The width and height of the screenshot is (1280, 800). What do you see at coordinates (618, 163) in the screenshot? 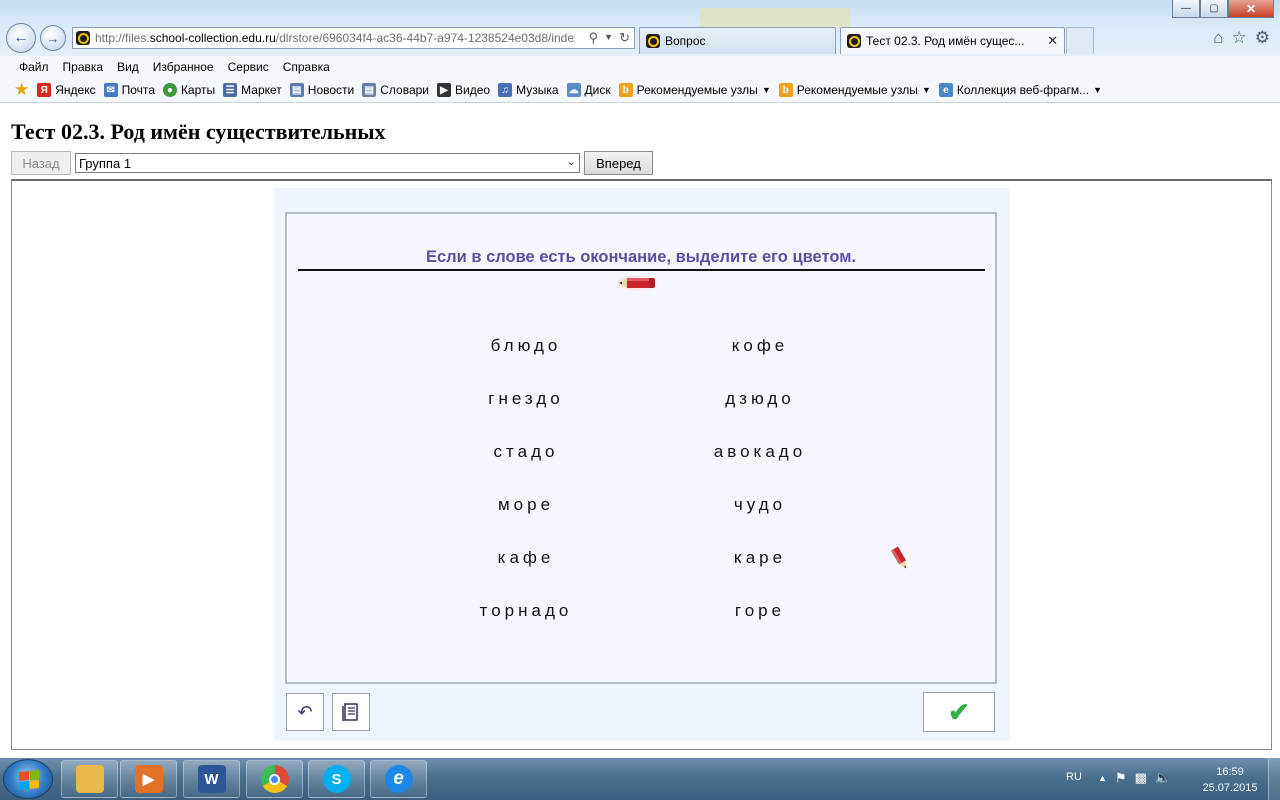
I see `forward-button: Вперед` at bounding box center [618, 163].